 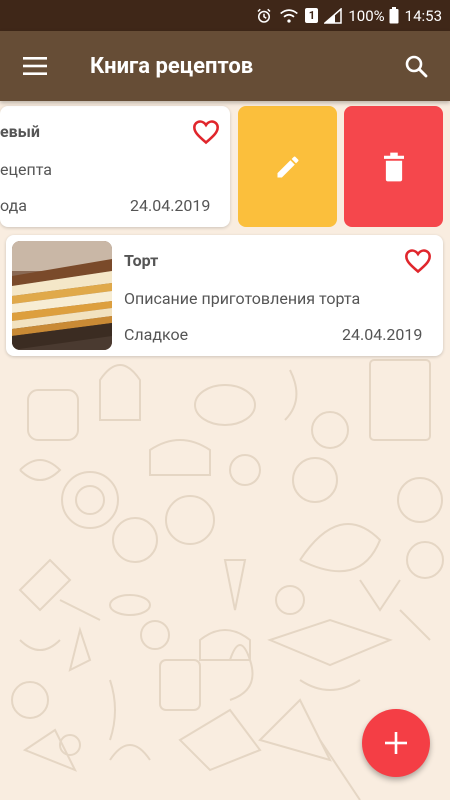 What do you see at coordinates (225, 15) in the screenshot?
I see `status-bar: 1 100% 14:53` at bounding box center [225, 15].